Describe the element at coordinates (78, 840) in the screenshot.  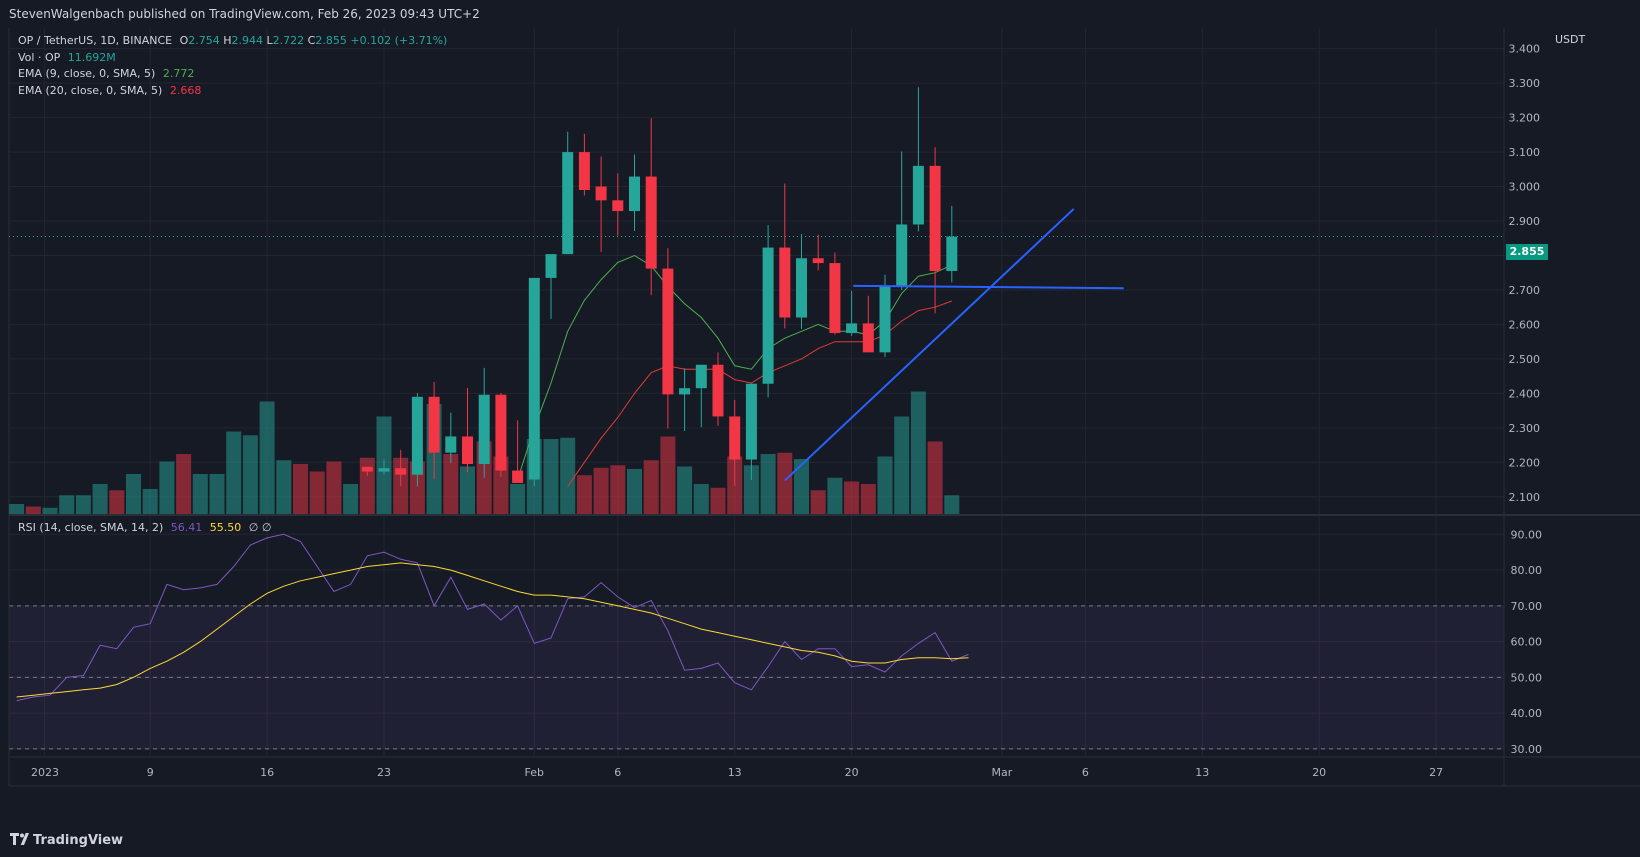
I see `tradingview-logo-text: TradingView` at that location.